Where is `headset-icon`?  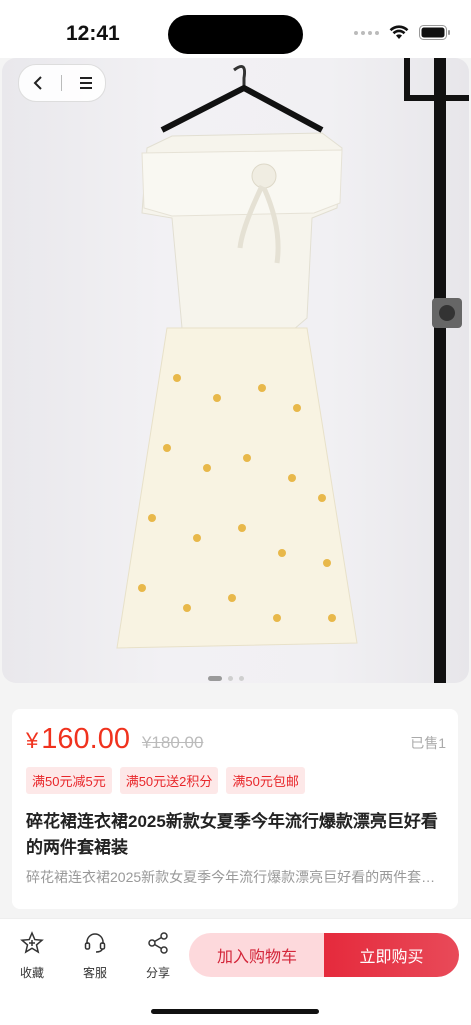
headset-icon is located at coordinates (95, 943).